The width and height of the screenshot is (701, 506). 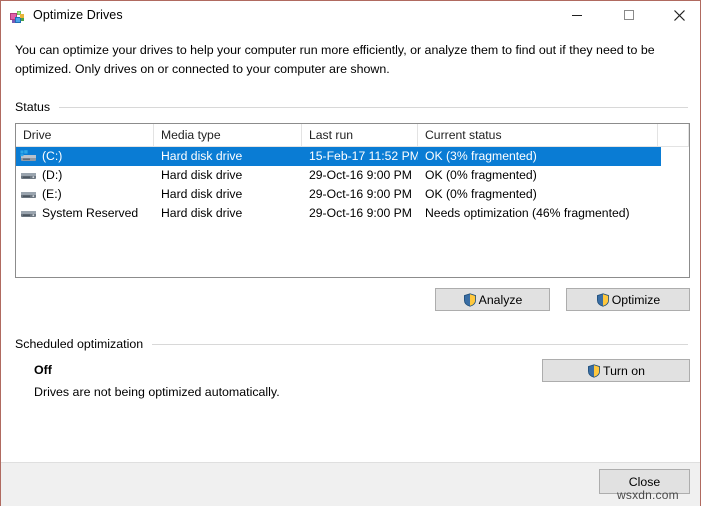 I want to click on dialog-footer, so click(x=350, y=484).